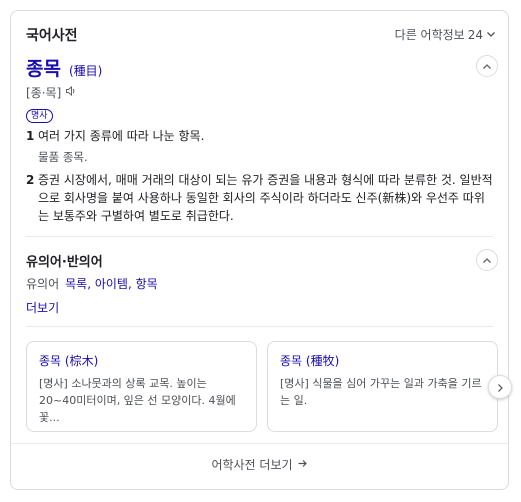 The width and height of the screenshot is (521, 502). I want to click on synonym-row: 유의어 목록, 아이템, 항목, so click(92, 283).